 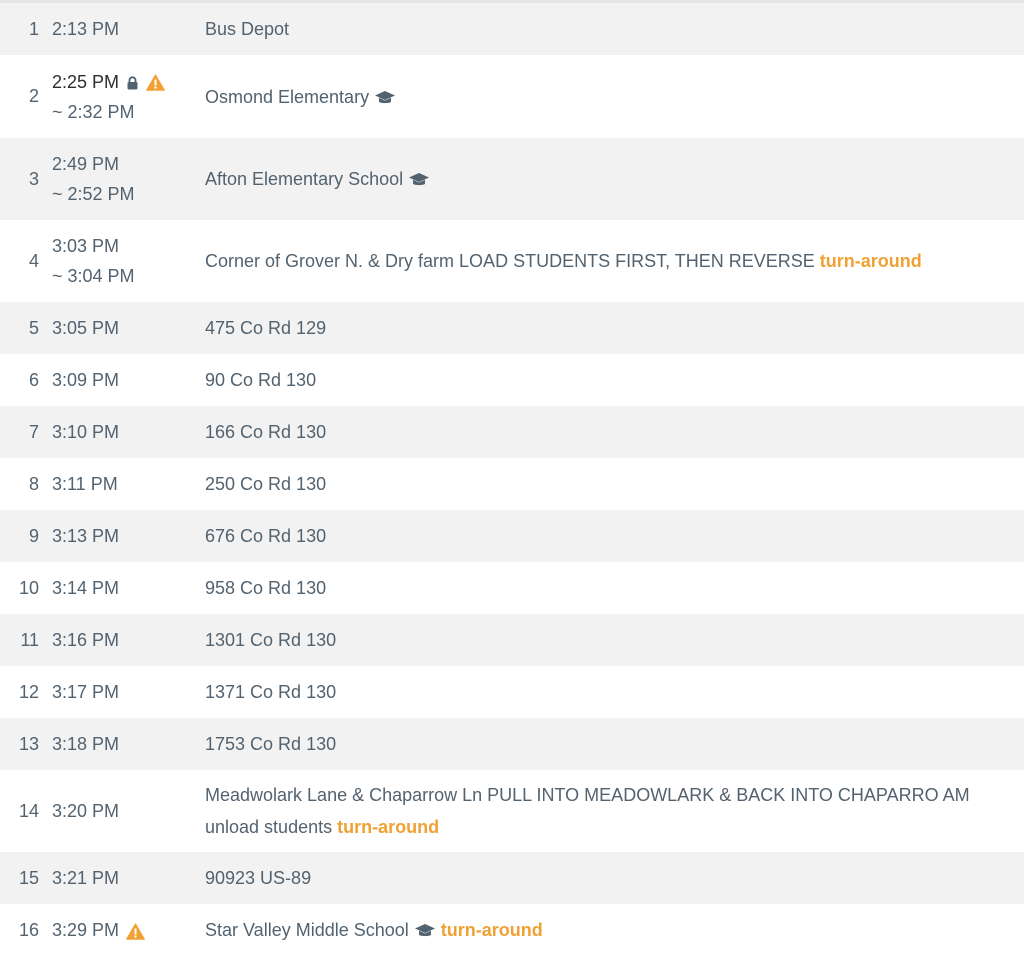 I want to click on stop-number: 1, so click(x=33, y=28).